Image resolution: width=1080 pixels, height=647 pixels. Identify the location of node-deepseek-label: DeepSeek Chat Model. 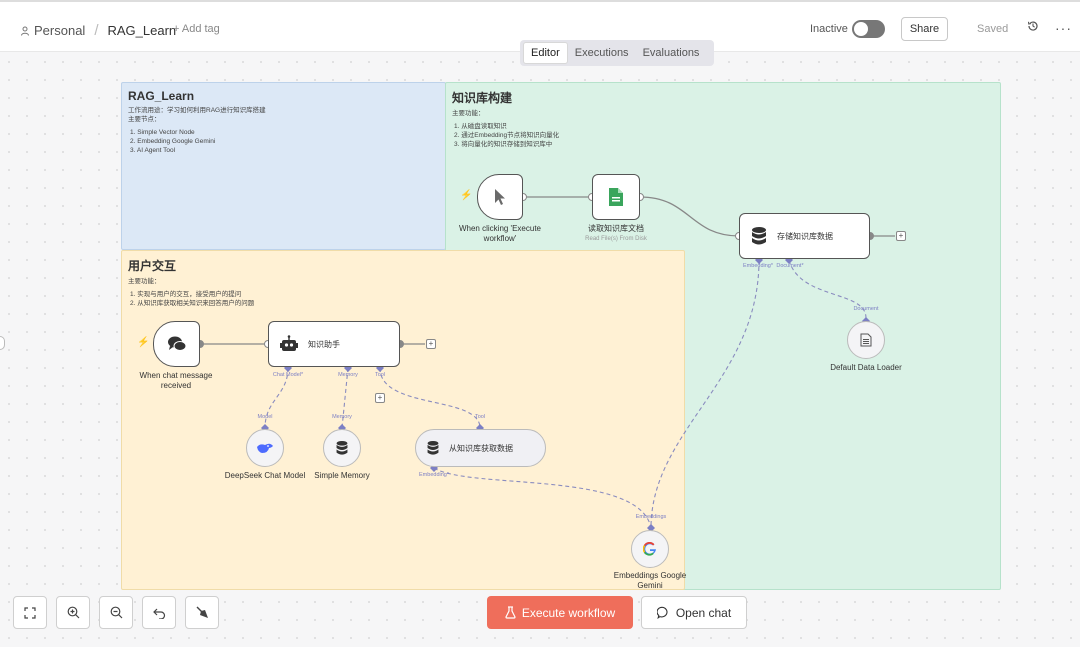
(265, 475).